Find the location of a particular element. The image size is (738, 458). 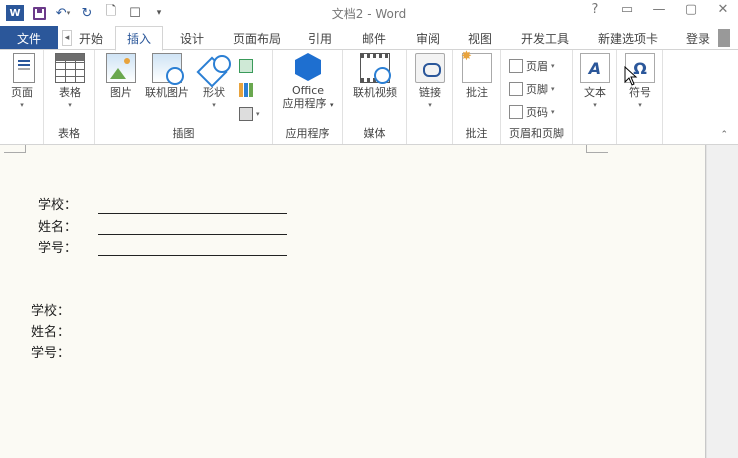

chart-icon is located at coordinates (246, 90).